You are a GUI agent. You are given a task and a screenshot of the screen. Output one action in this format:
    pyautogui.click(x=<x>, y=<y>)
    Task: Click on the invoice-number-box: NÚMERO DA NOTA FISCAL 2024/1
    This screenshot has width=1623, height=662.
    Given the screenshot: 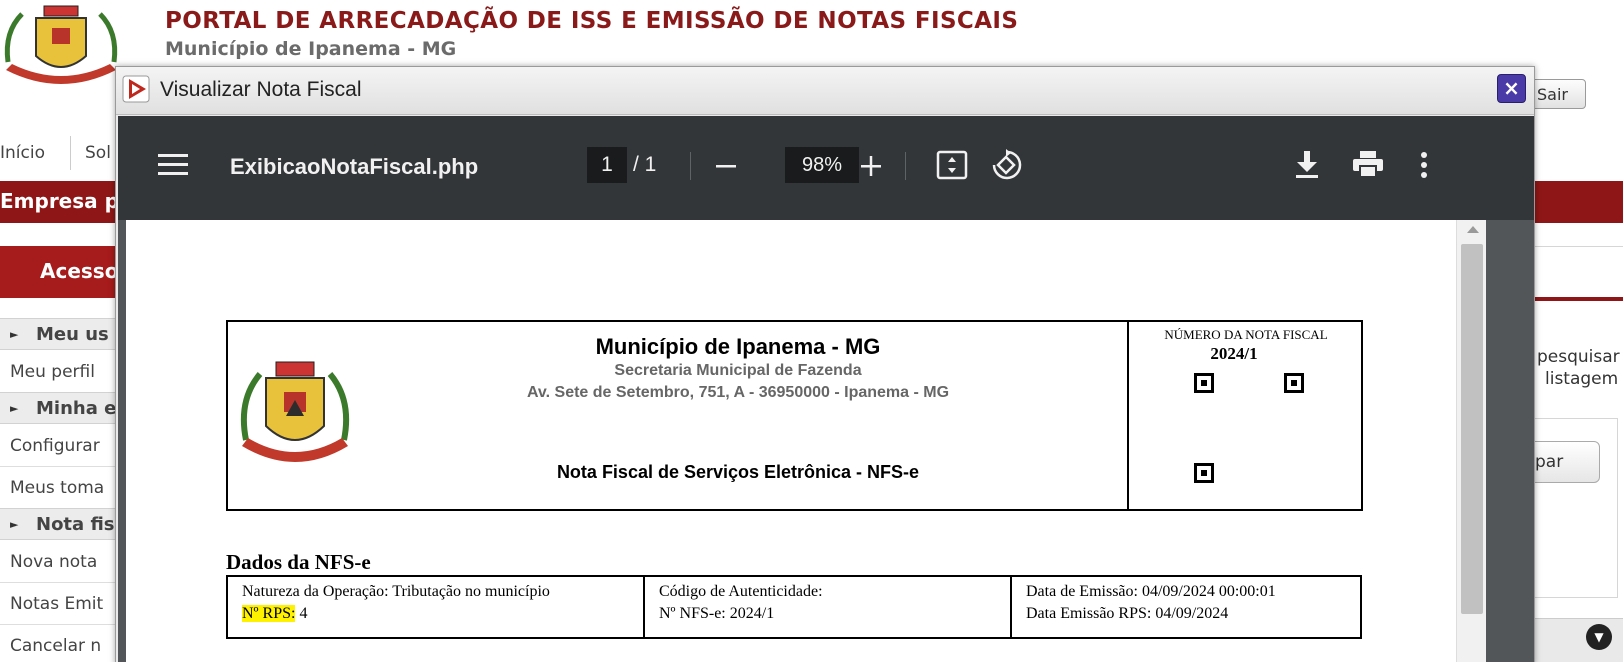 What is the action you would take?
    pyautogui.click(x=1246, y=415)
    